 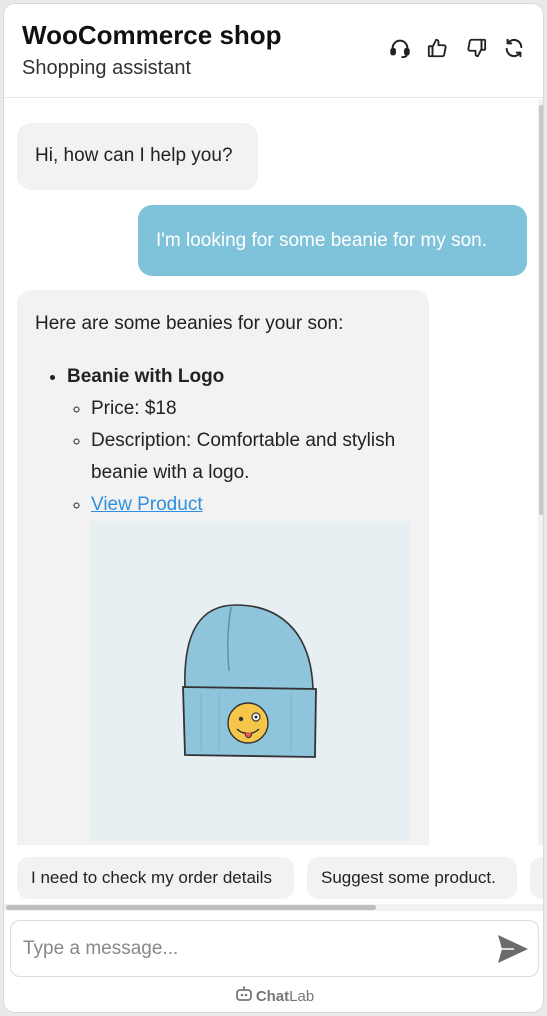 I want to click on messages-scrollbar, so click(x=540, y=472).